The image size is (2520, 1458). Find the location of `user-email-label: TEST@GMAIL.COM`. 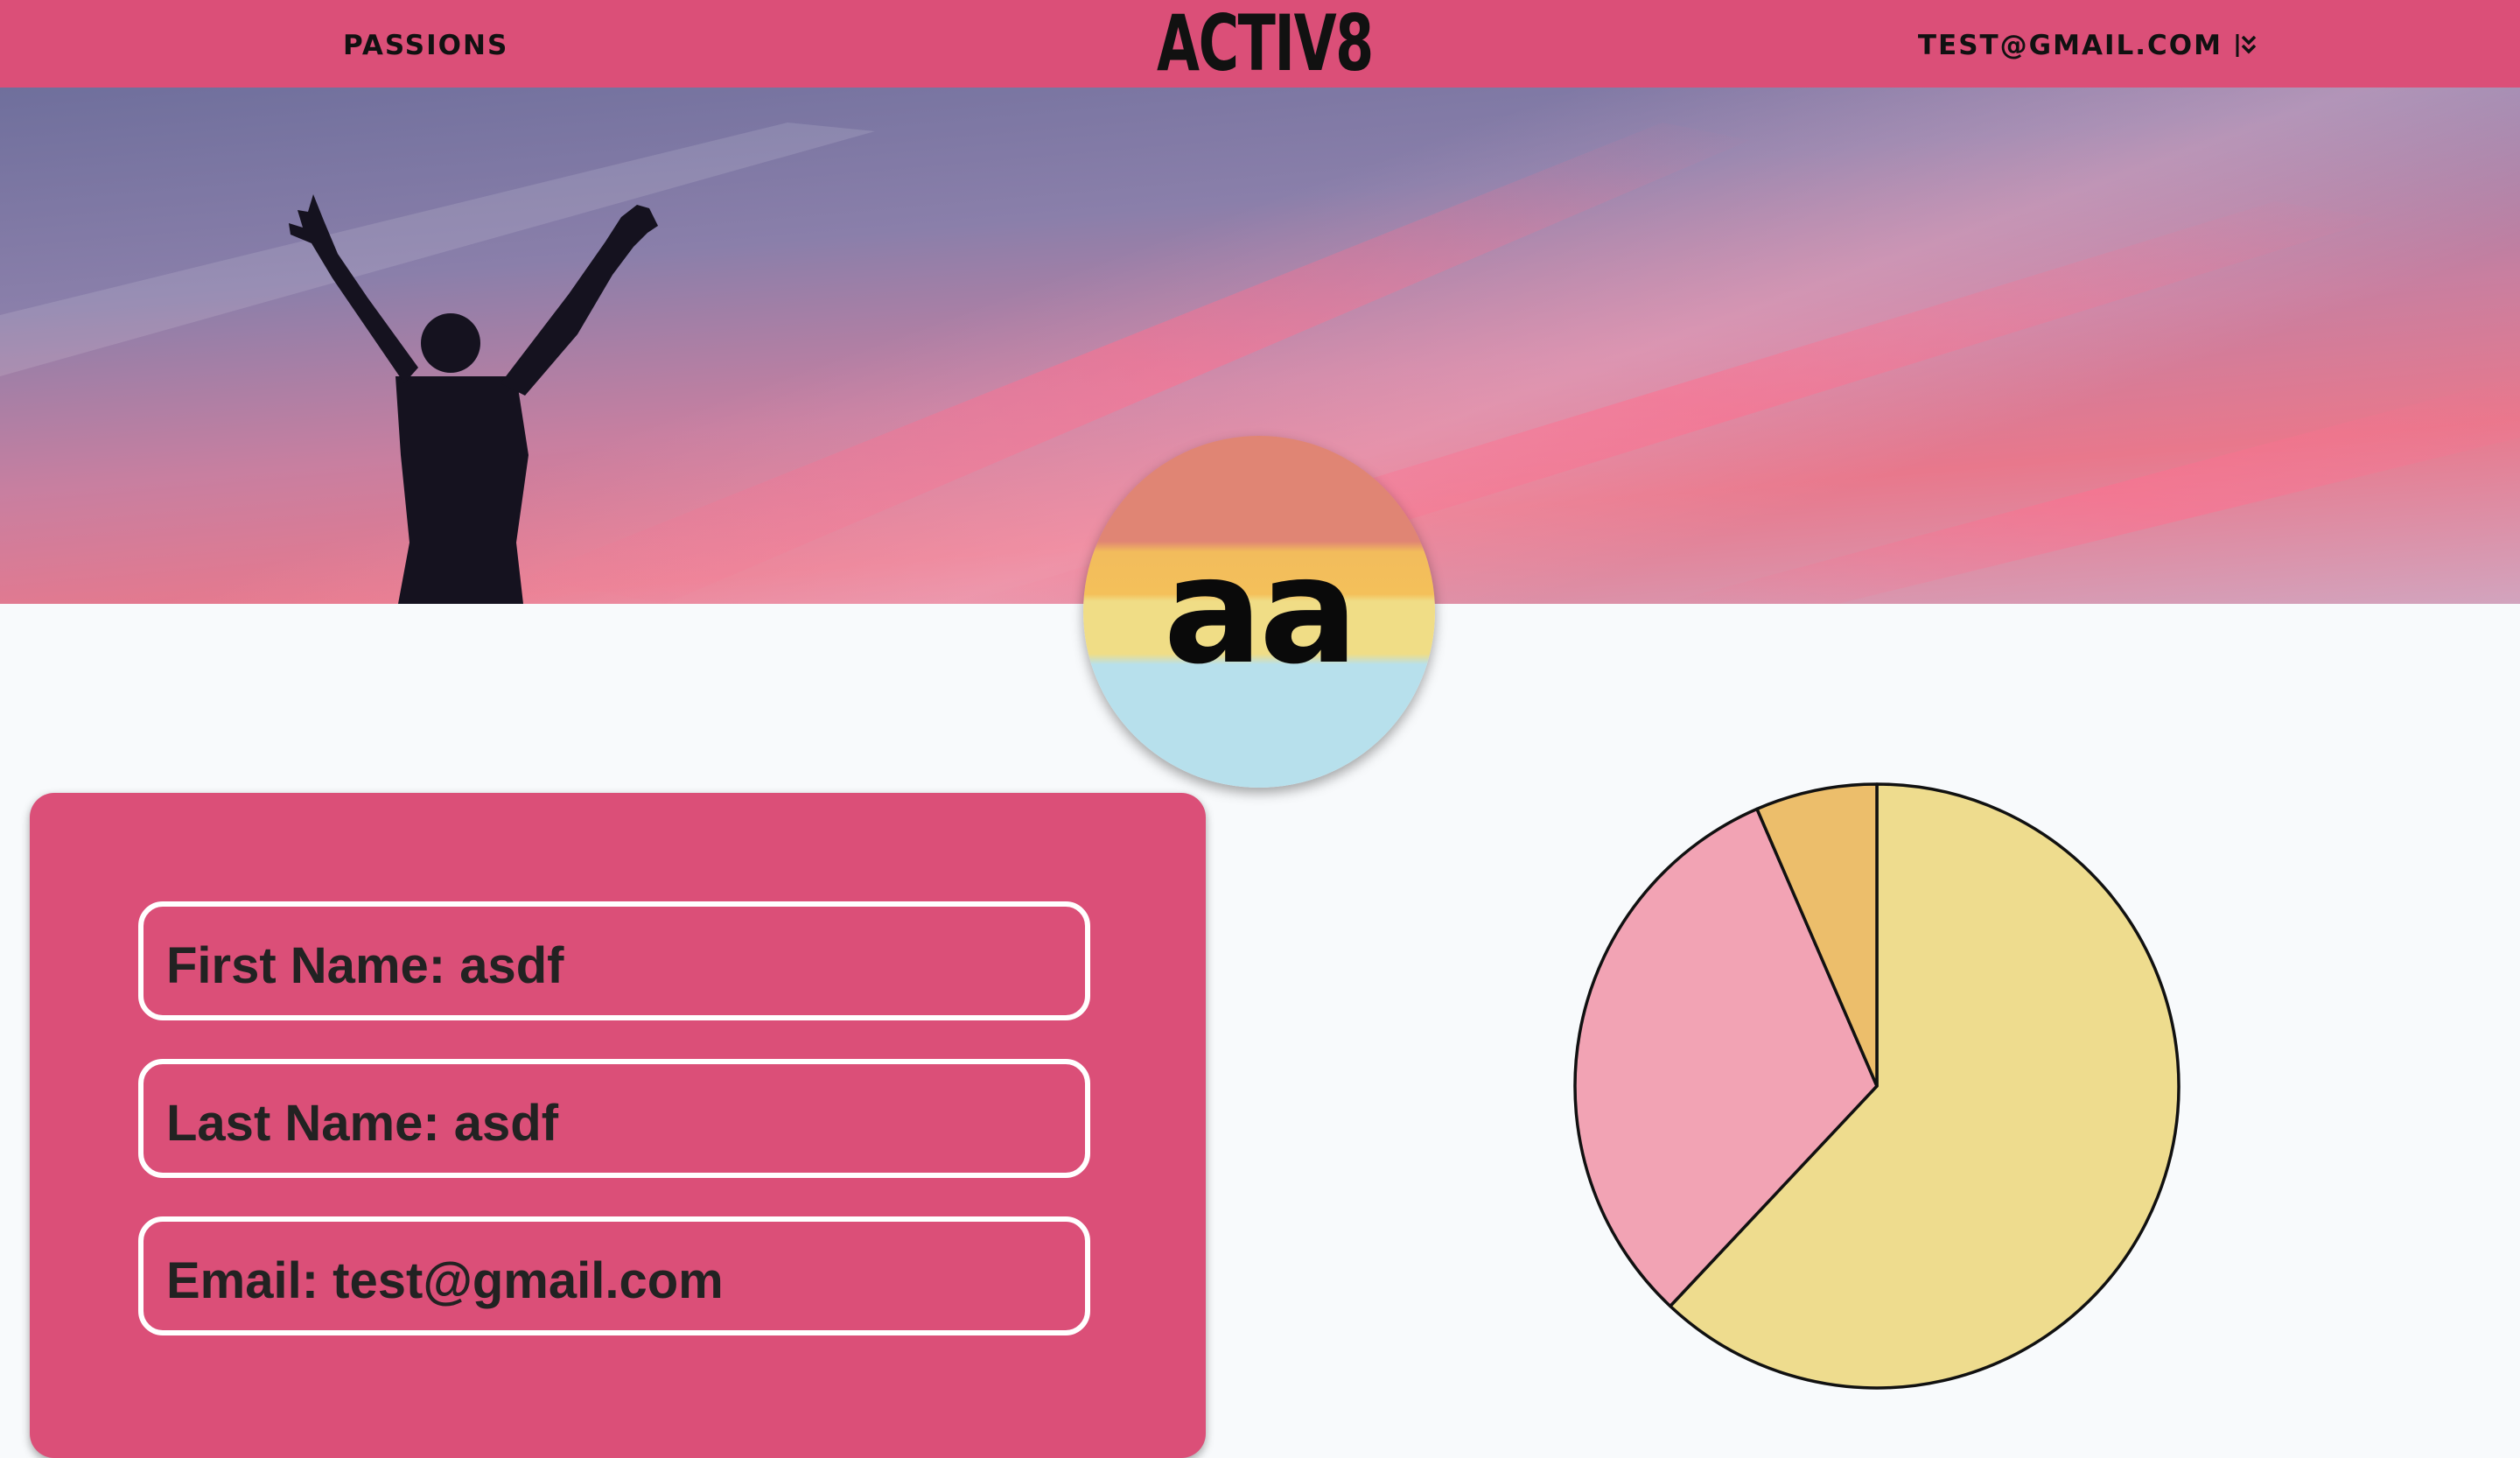

user-email-label: TEST@GMAIL.COM is located at coordinates (2070, 45).